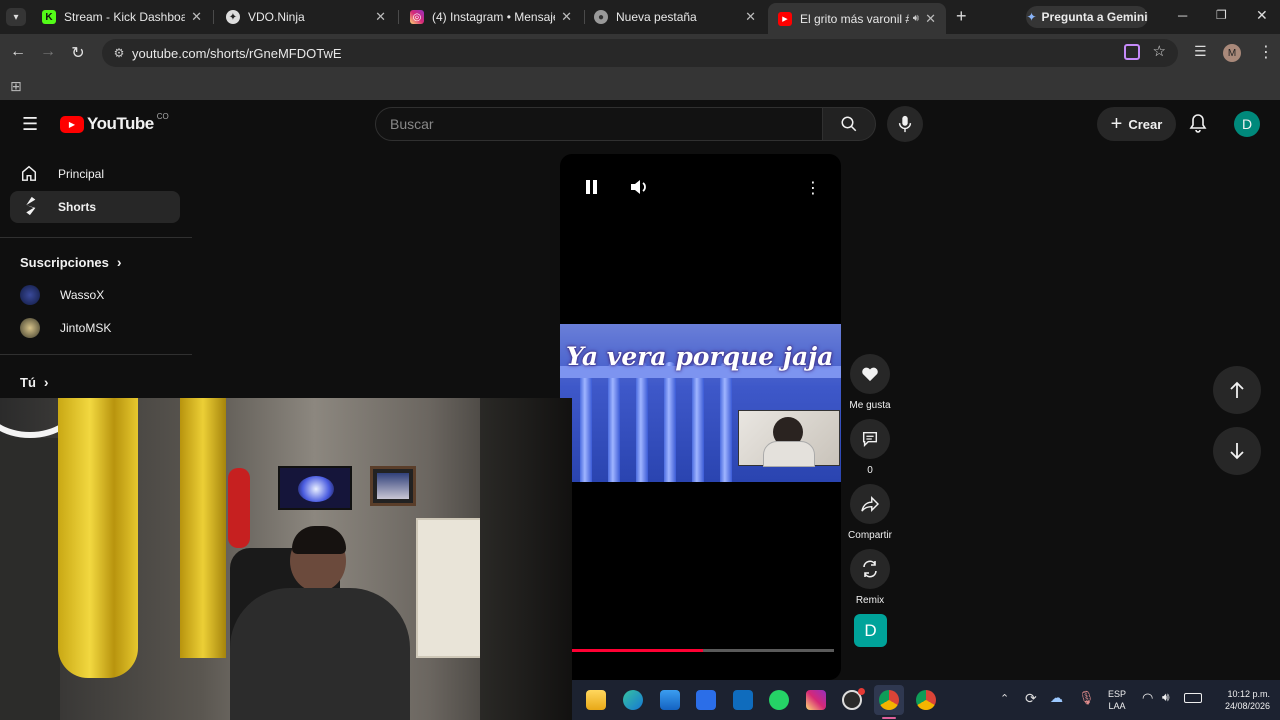 The width and height of the screenshot is (1280, 720). Describe the element at coordinates (1159, 51) in the screenshot. I see `bookmark-star-icon: ☆` at that location.